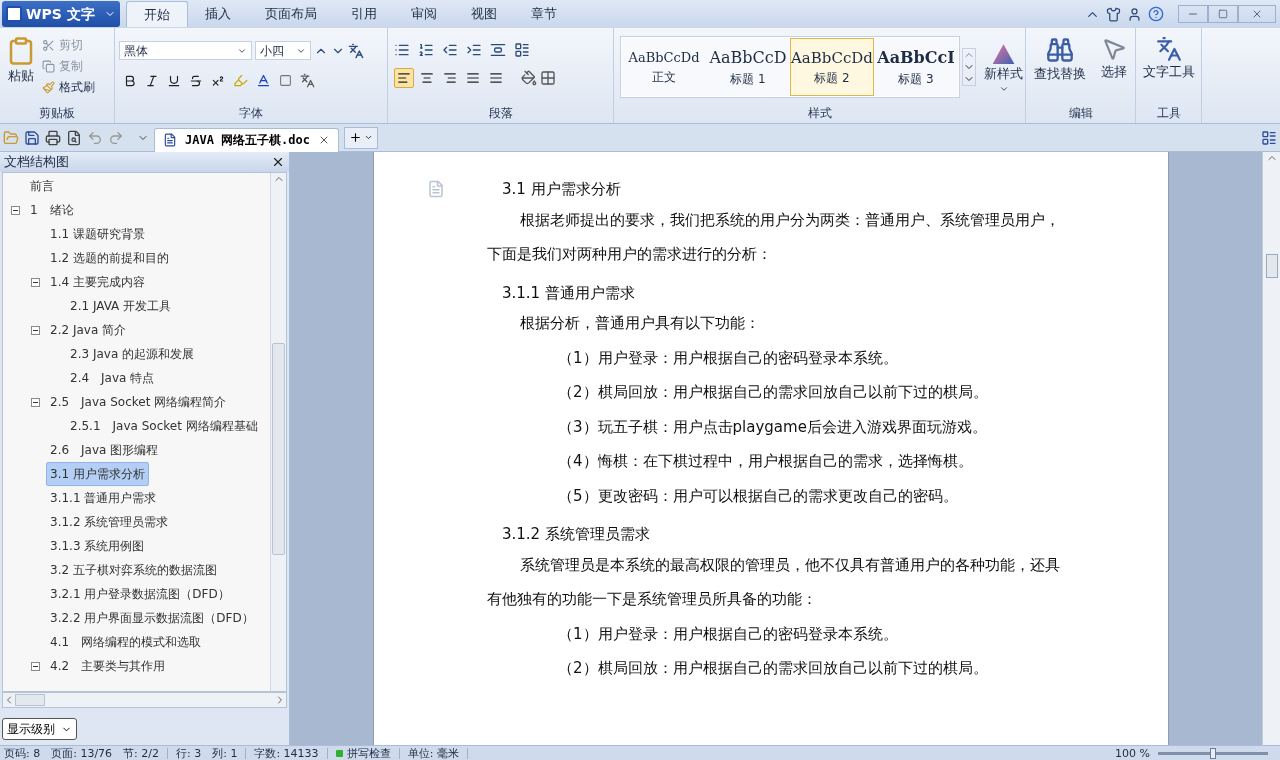 This screenshot has width=1280, height=760. I want to click on ribbon-tab: 审阅, so click(424, 14).